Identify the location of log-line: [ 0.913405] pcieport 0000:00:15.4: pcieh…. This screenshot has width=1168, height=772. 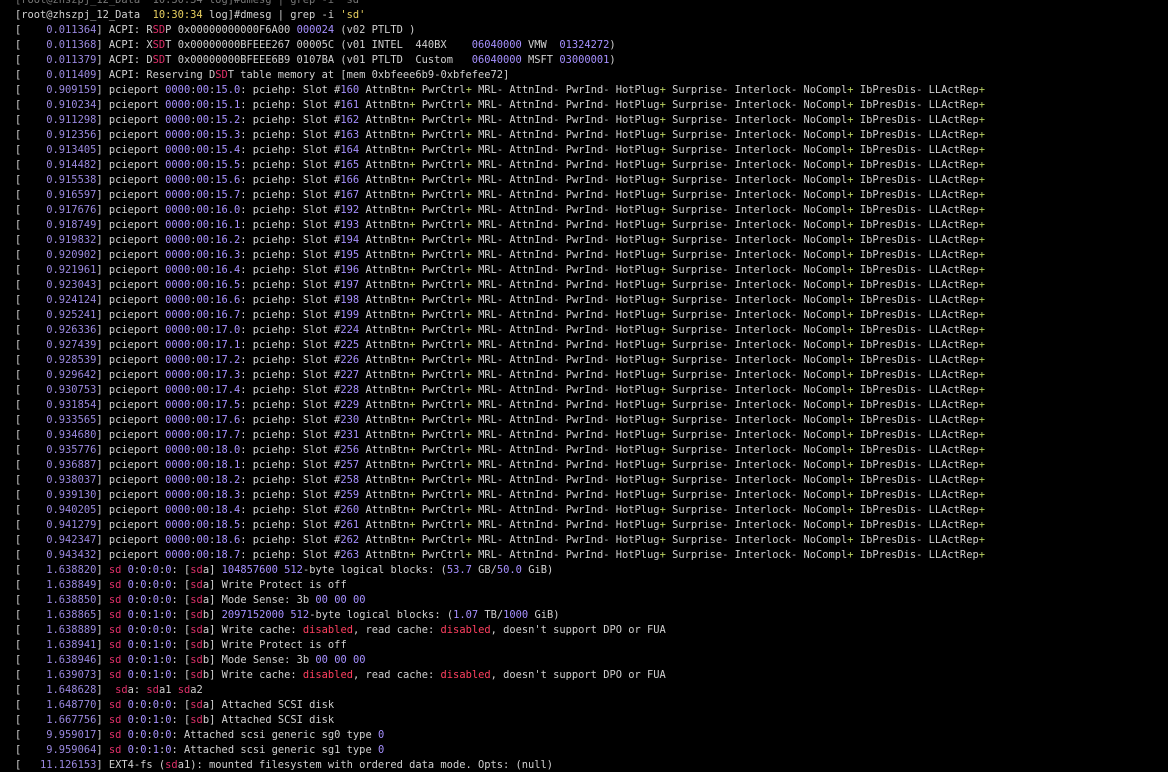
(500, 150).